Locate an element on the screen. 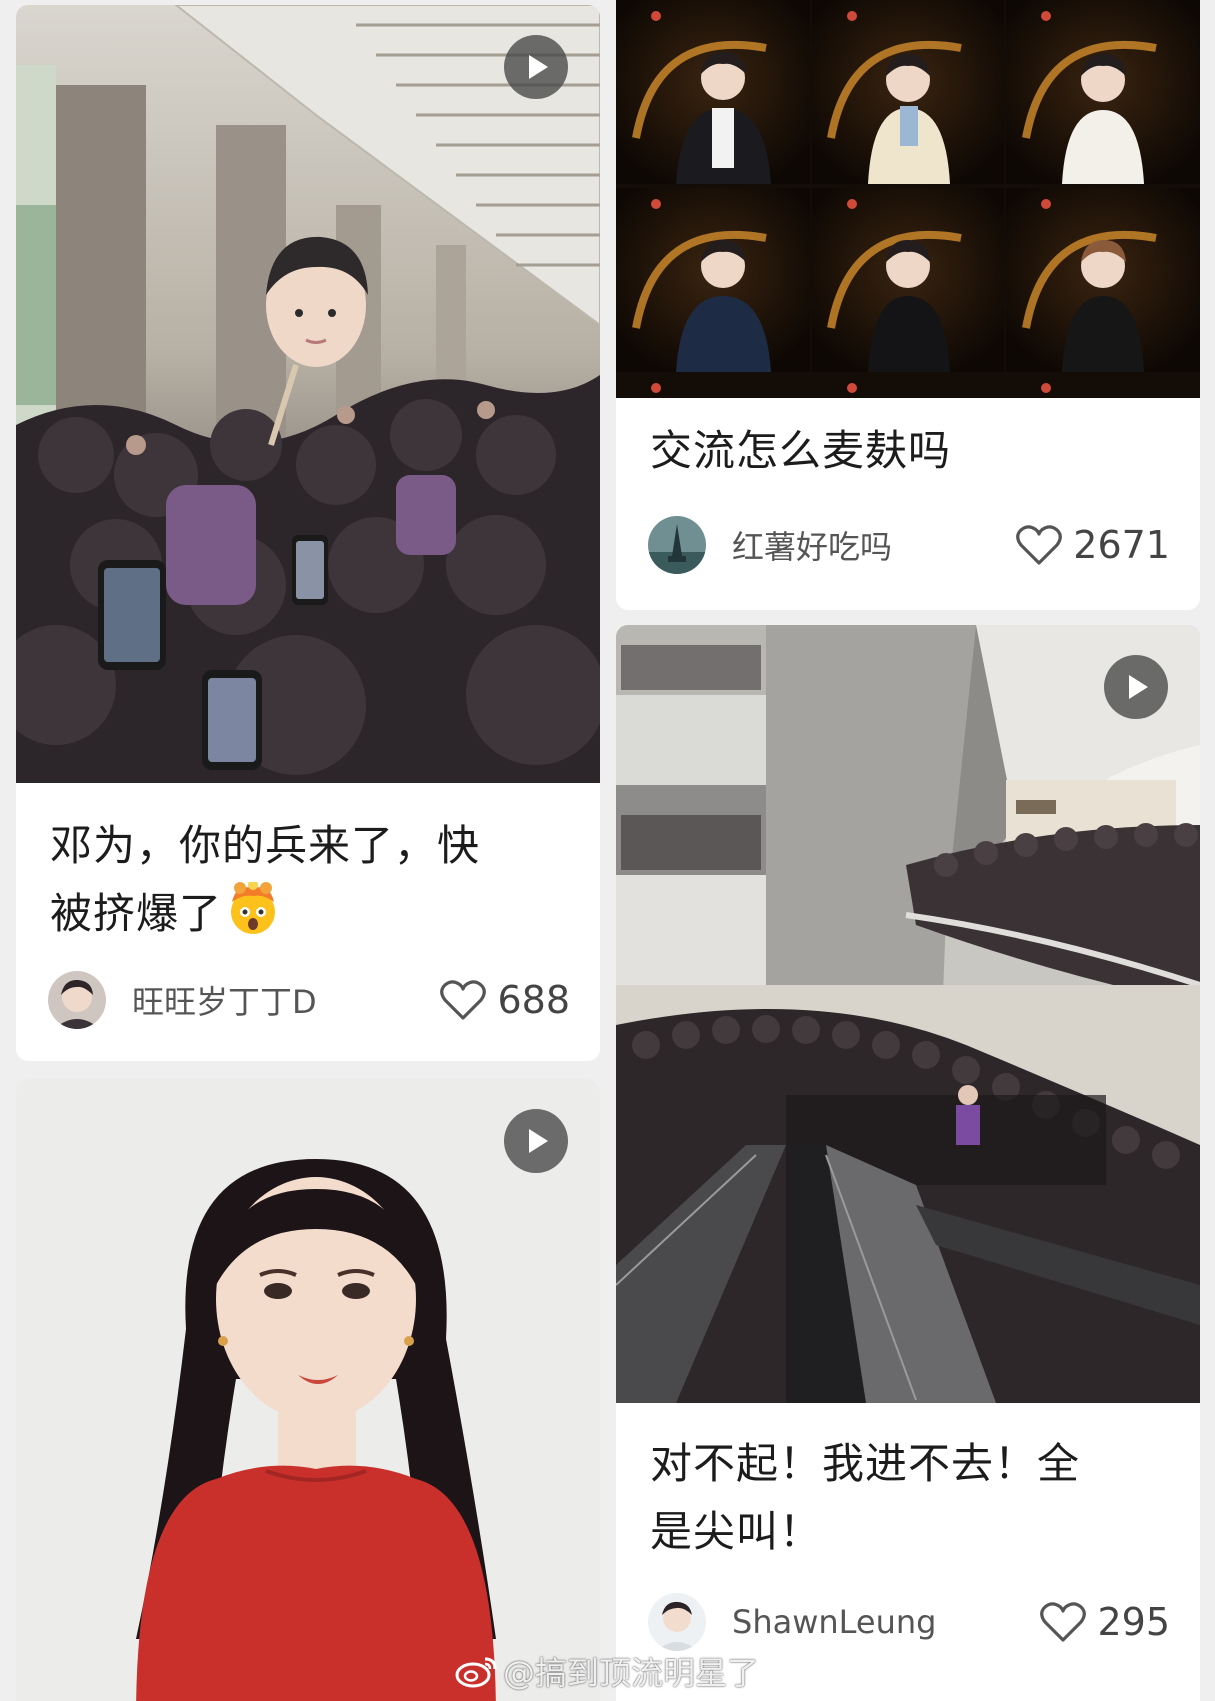  username: 旺旺岁丁丁D is located at coordinates (285, 1000).